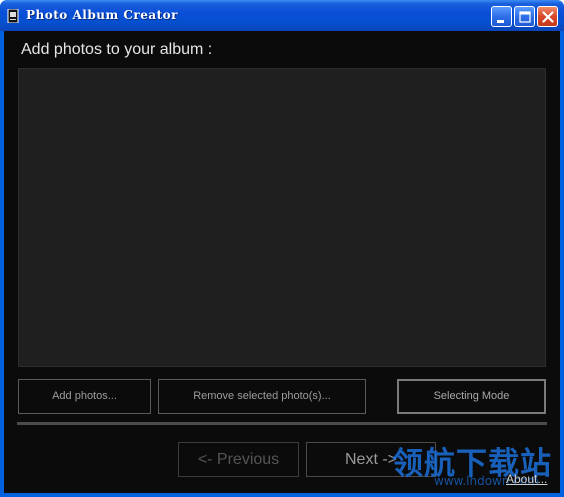 Image resolution: width=564 pixels, height=497 pixels. I want to click on page-title: Add photos to your album :, so click(117, 49).